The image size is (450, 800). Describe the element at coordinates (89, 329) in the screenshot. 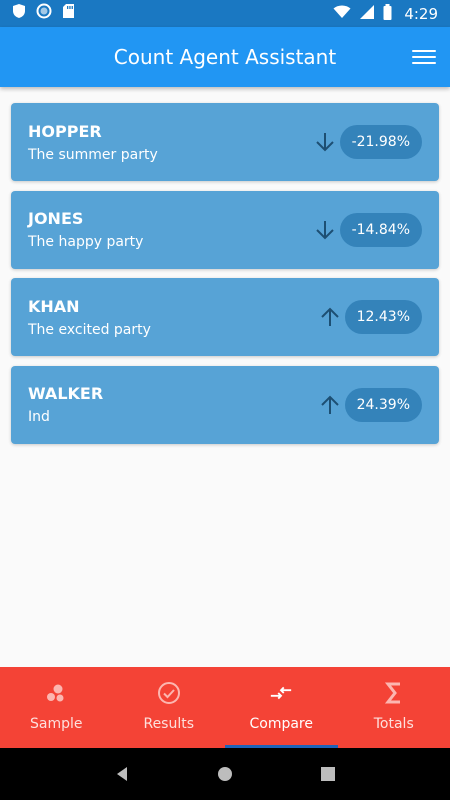

I see `candidate-party: The excited party` at that location.